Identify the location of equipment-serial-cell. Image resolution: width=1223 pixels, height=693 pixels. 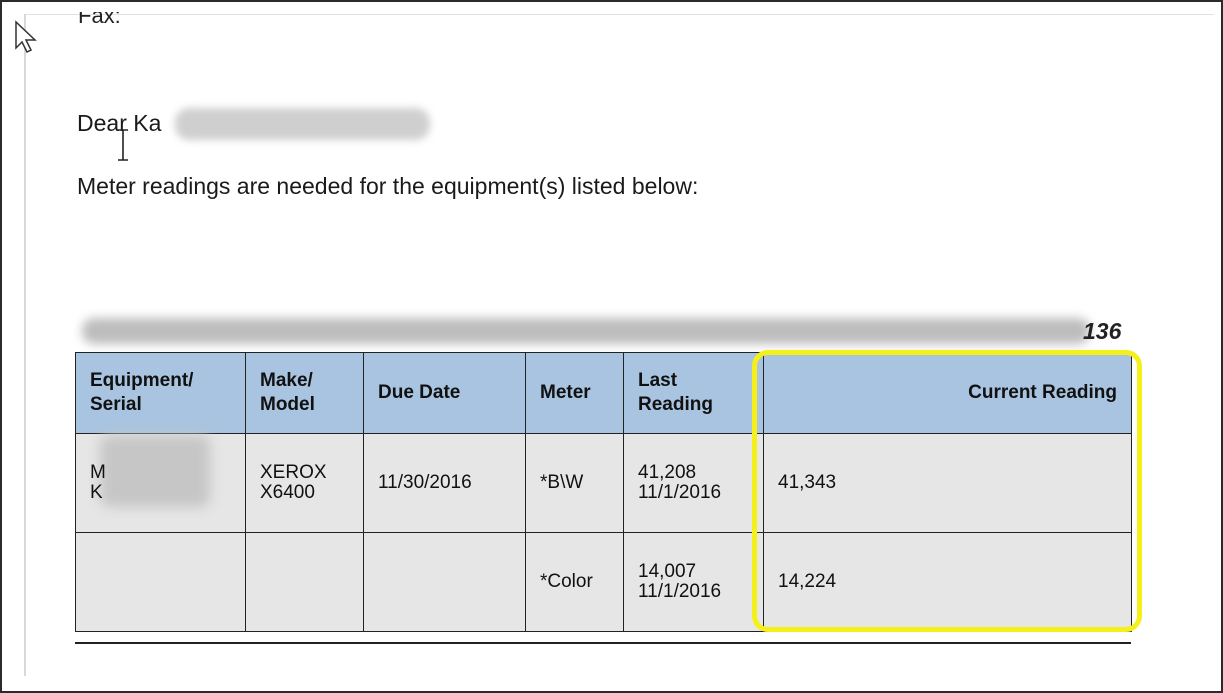
(160, 582).